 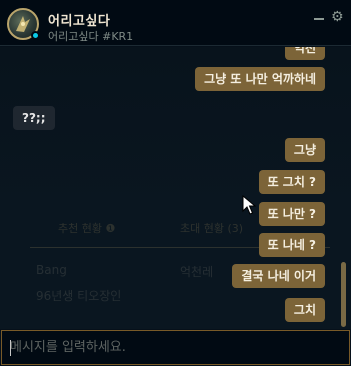 I want to click on friend-tag: 어리고싶다 #KR1, so click(x=91, y=36).